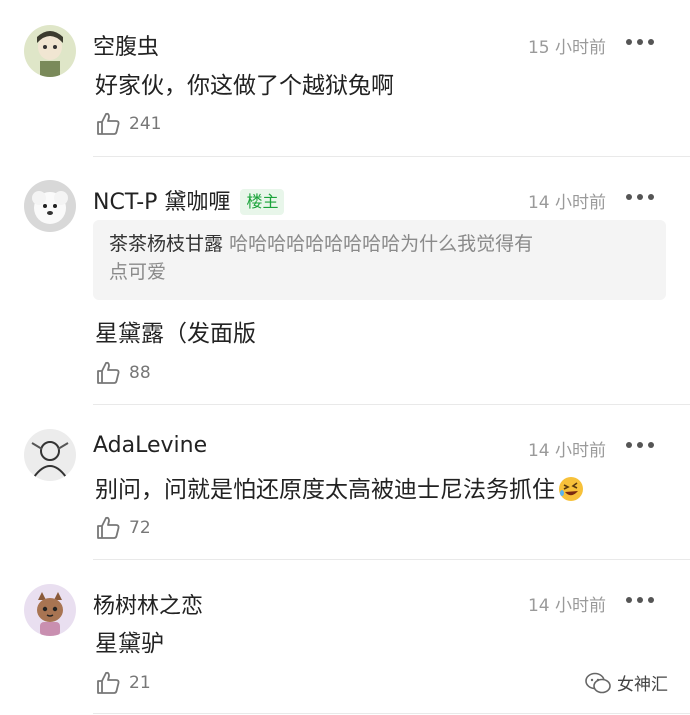  I want to click on white-dog-avatar-icon, so click(50, 206).